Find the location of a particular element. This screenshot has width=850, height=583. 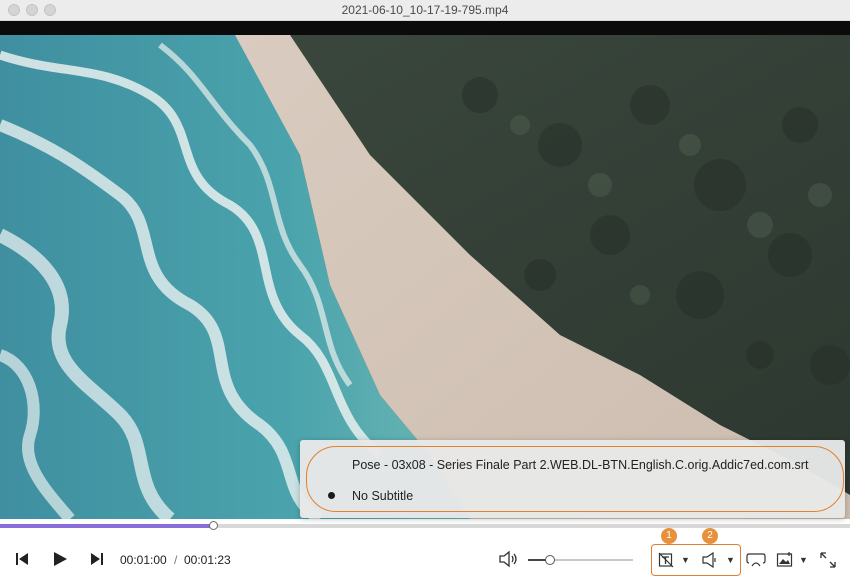

control-bar: 00:01:00 / 00:01:23 ▼ ▼ ▼ is located at coordinates (425, 556).